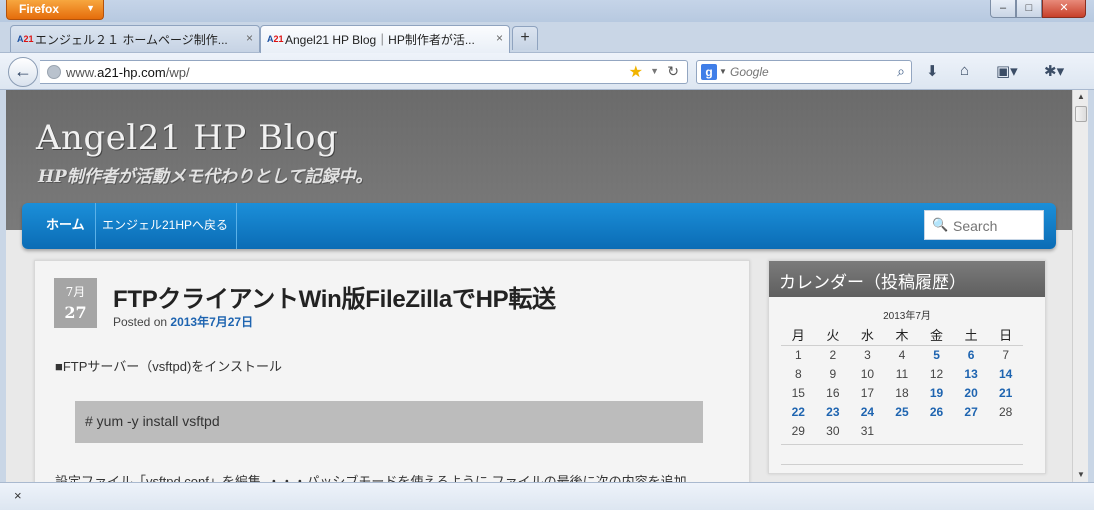 Image resolution: width=1094 pixels, height=510 pixels. I want to click on post-date-link: 2013年7月27日, so click(211, 322).